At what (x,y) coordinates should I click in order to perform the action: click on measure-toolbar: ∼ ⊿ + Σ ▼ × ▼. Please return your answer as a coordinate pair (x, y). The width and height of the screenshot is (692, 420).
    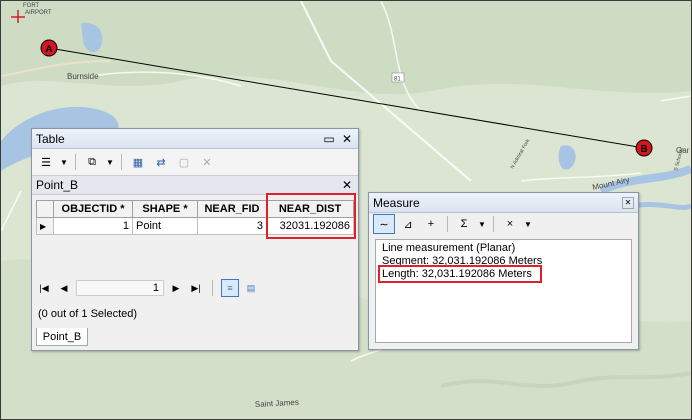
    Looking at the image, I should click on (503, 224).